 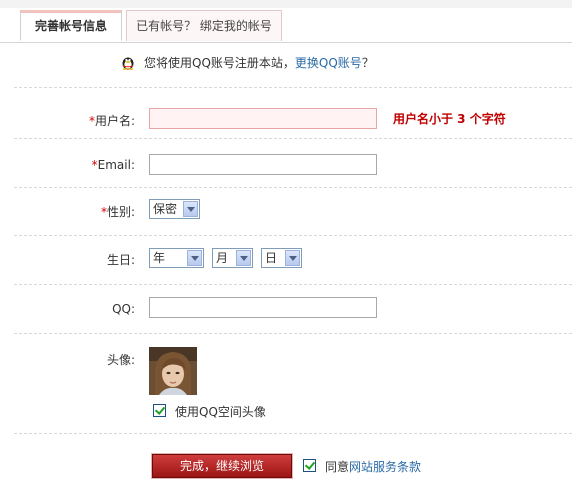 I want to click on qq-penguin-icon, so click(x=128, y=62).